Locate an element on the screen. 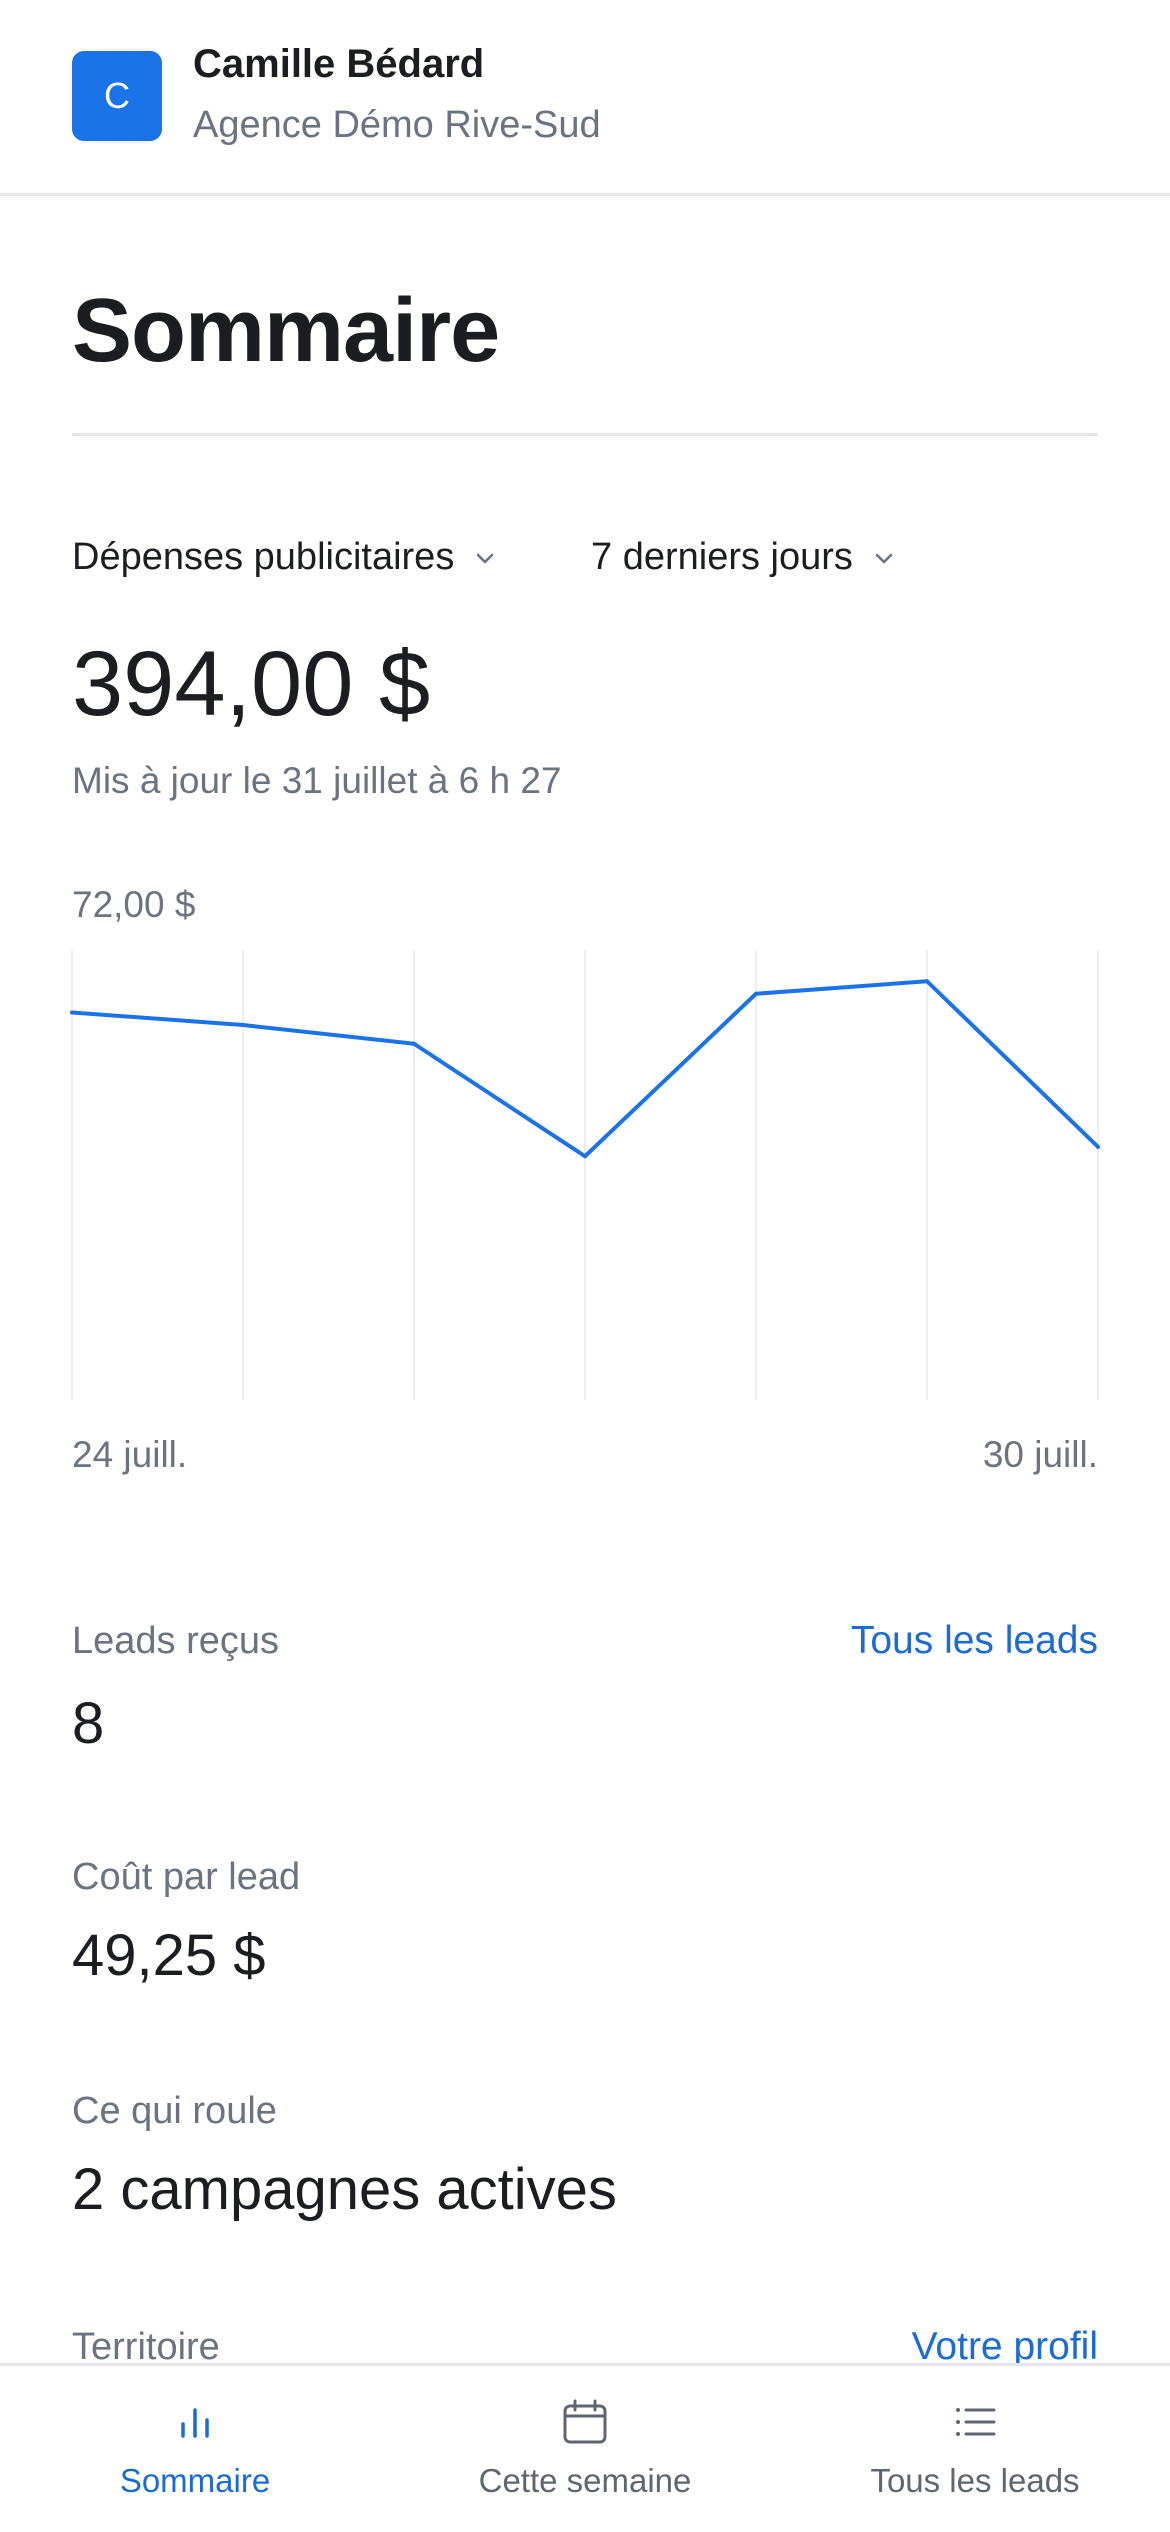 The image size is (1170, 2532). leads-value: 8 is located at coordinates (88, 1723).